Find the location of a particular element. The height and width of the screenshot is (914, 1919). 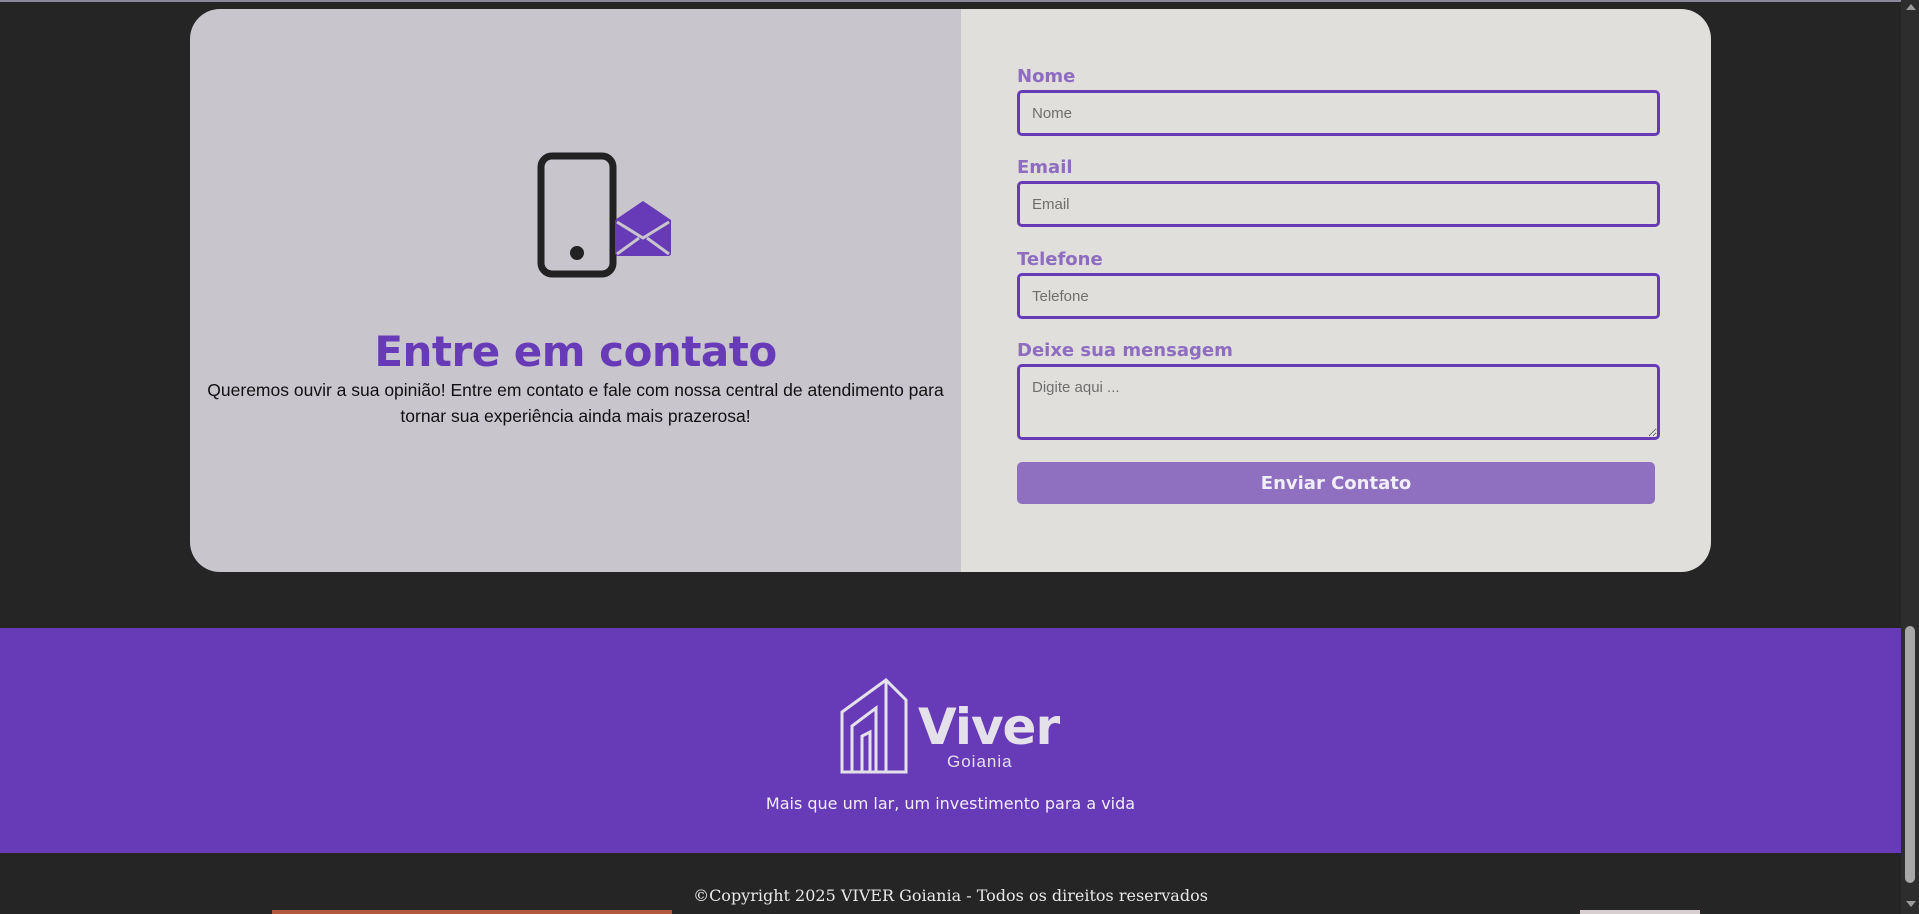

contact-illustration is located at coordinates (604, 215).